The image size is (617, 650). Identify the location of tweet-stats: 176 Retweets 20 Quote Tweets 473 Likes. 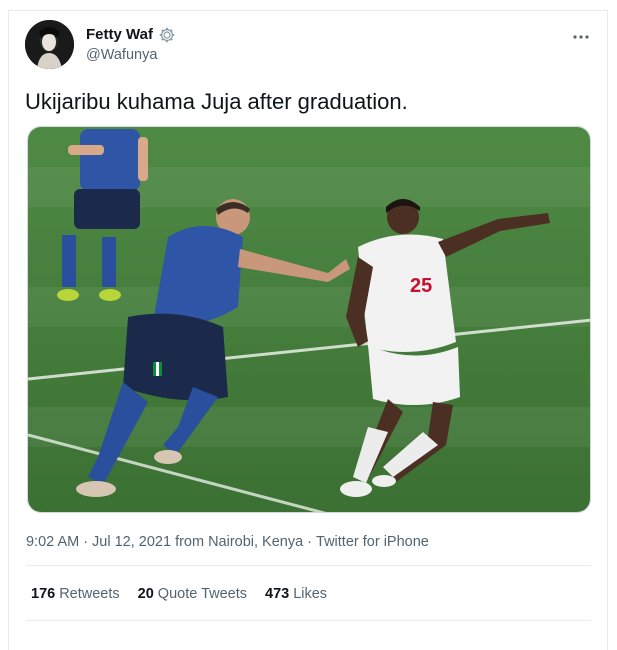
(179, 594).